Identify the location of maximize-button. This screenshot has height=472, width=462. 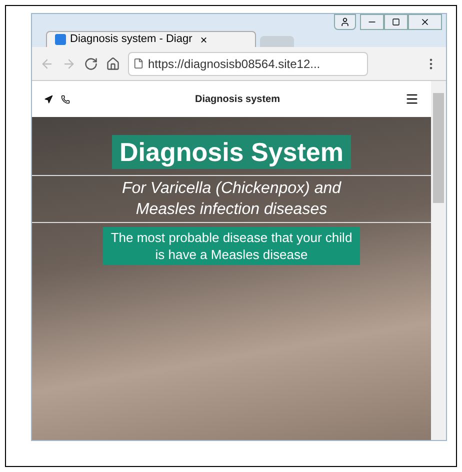
(396, 22).